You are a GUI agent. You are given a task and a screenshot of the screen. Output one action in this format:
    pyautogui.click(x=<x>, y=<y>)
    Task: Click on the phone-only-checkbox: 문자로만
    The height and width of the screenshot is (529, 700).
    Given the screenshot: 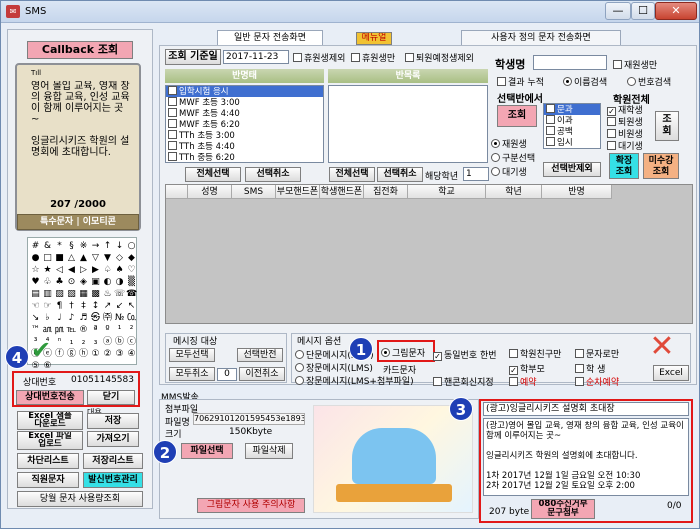 What is the action you would take?
    pyautogui.click(x=597, y=353)
    